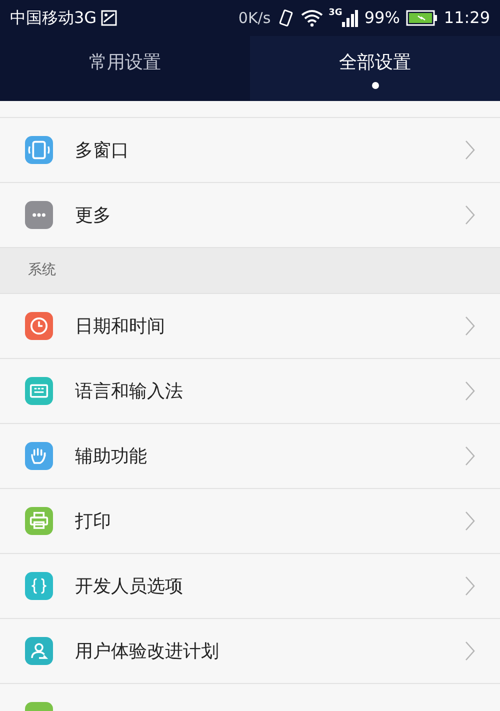 This screenshot has width=500, height=711. I want to click on network-type: 3G, so click(335, 13).